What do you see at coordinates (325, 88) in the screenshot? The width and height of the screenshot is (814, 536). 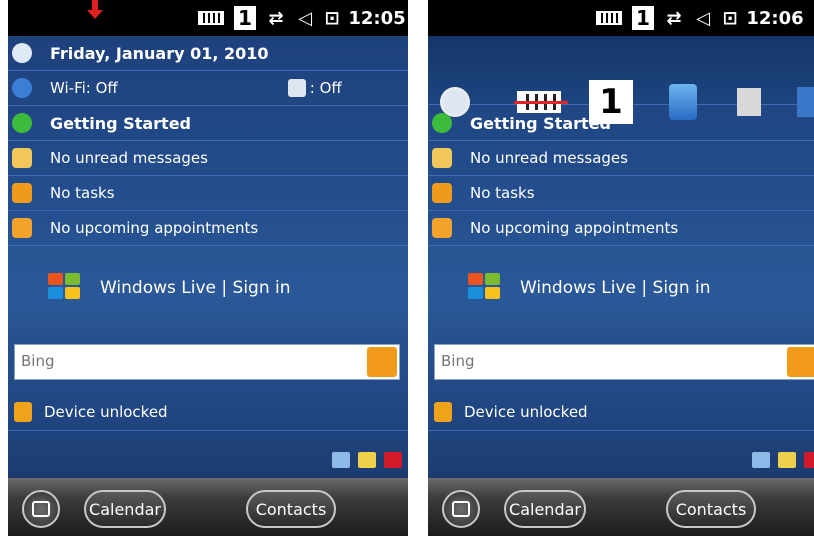 I see `bluetooth-status: : Off` at bounding box center [325, 88].